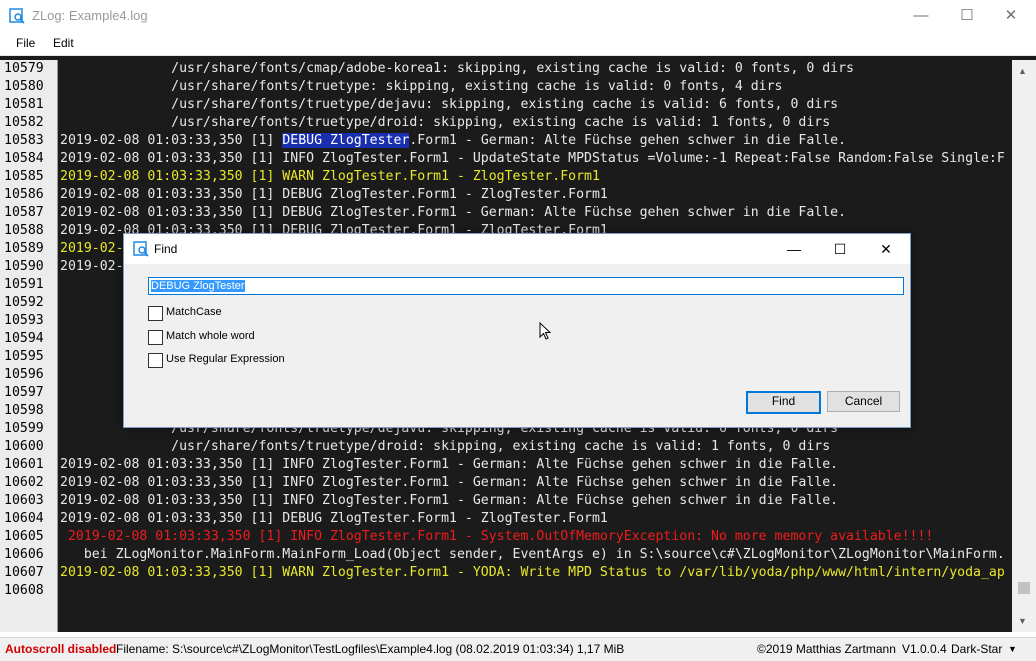 The height and width of the screenshot is (661, 1036). Describe the element at coordinates (24, 482) in the screenshot. I see `line-number: 10602` at that location.